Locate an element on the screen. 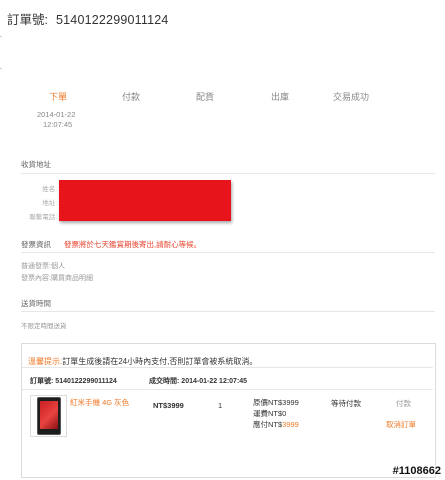 This screenshot has height=480, width=445. table-order-label: 訂單號: is located at coordinates (42, 381).